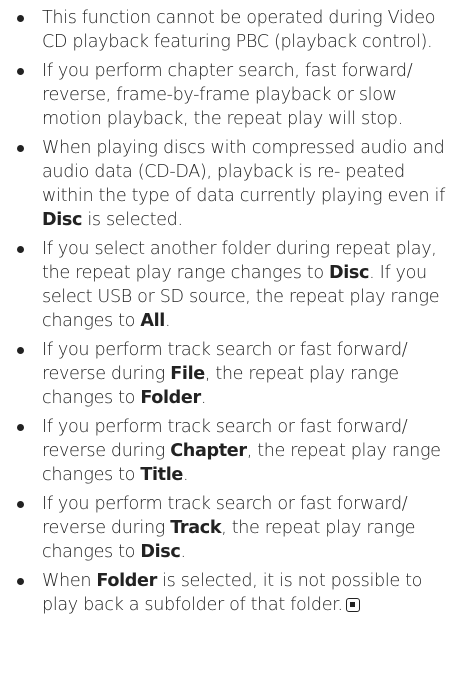 Image resolution: width=459 pixels, height=698 pixels. Describe the element at coordinates (352, 605) in the screenshot. I see `end-of-section-icon` at that location.